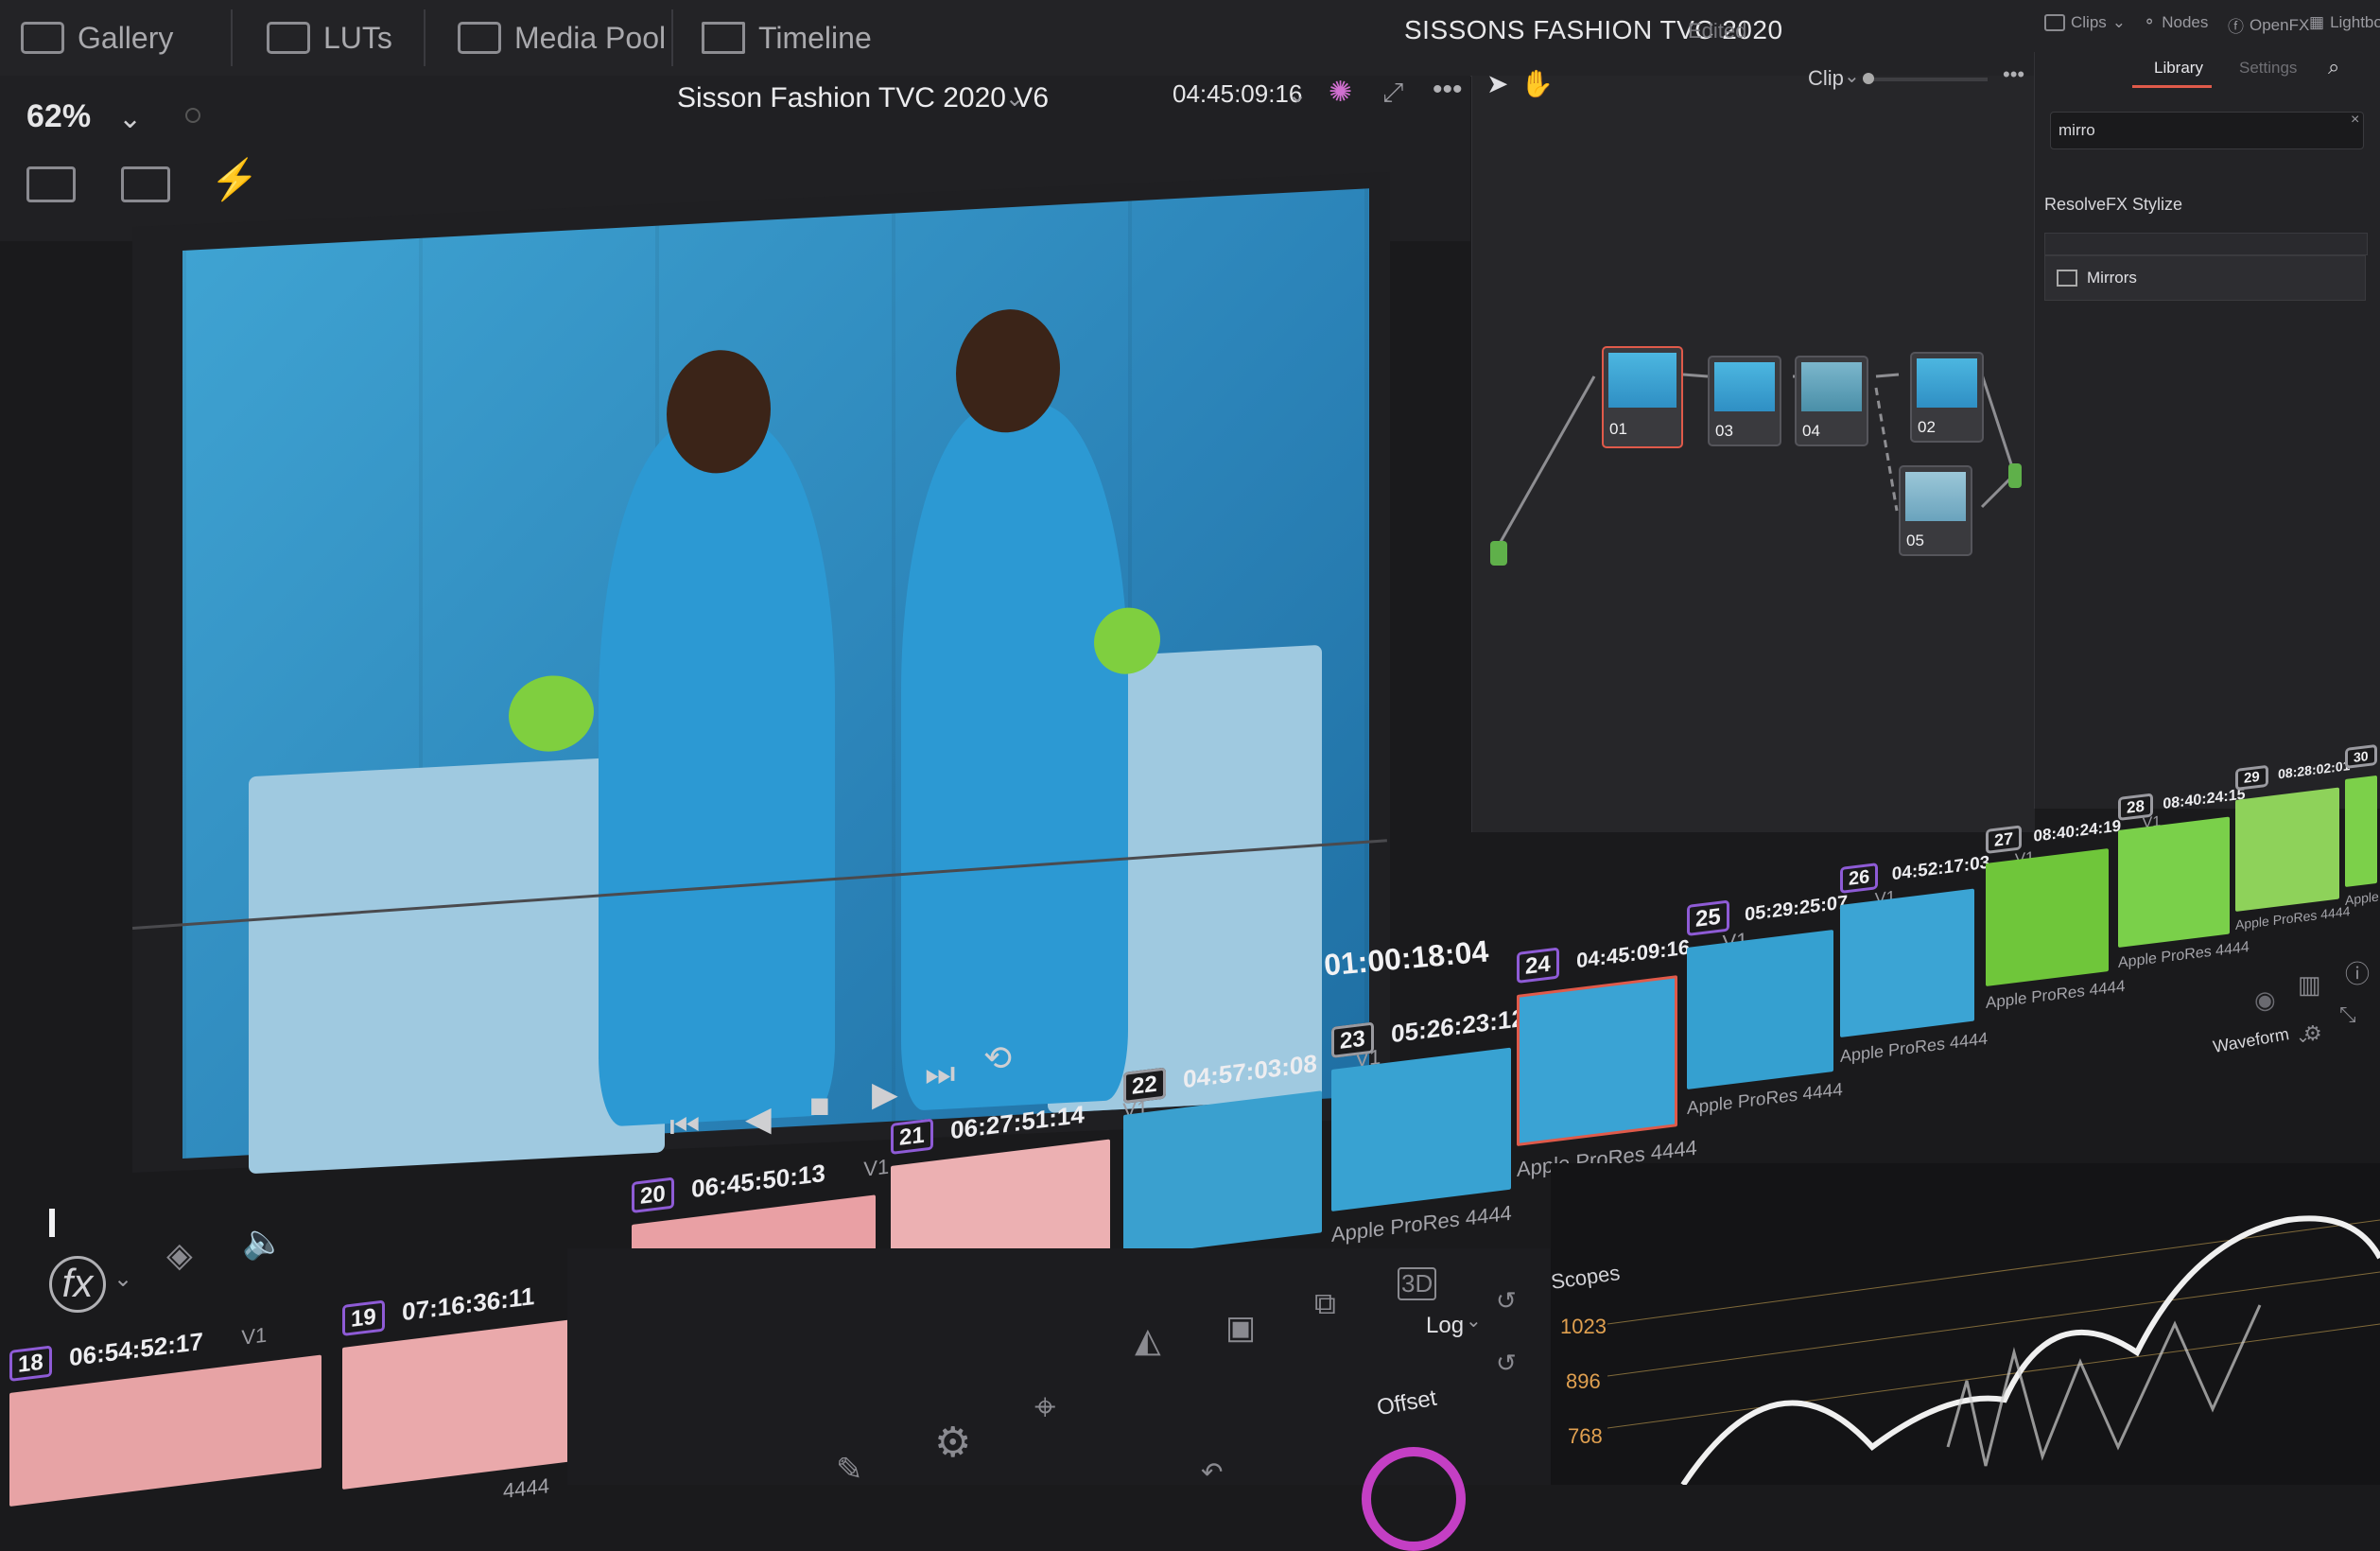  Describe the element at coordinates (2054, 22) in the screenshot. I see `clips-icon` at that location.